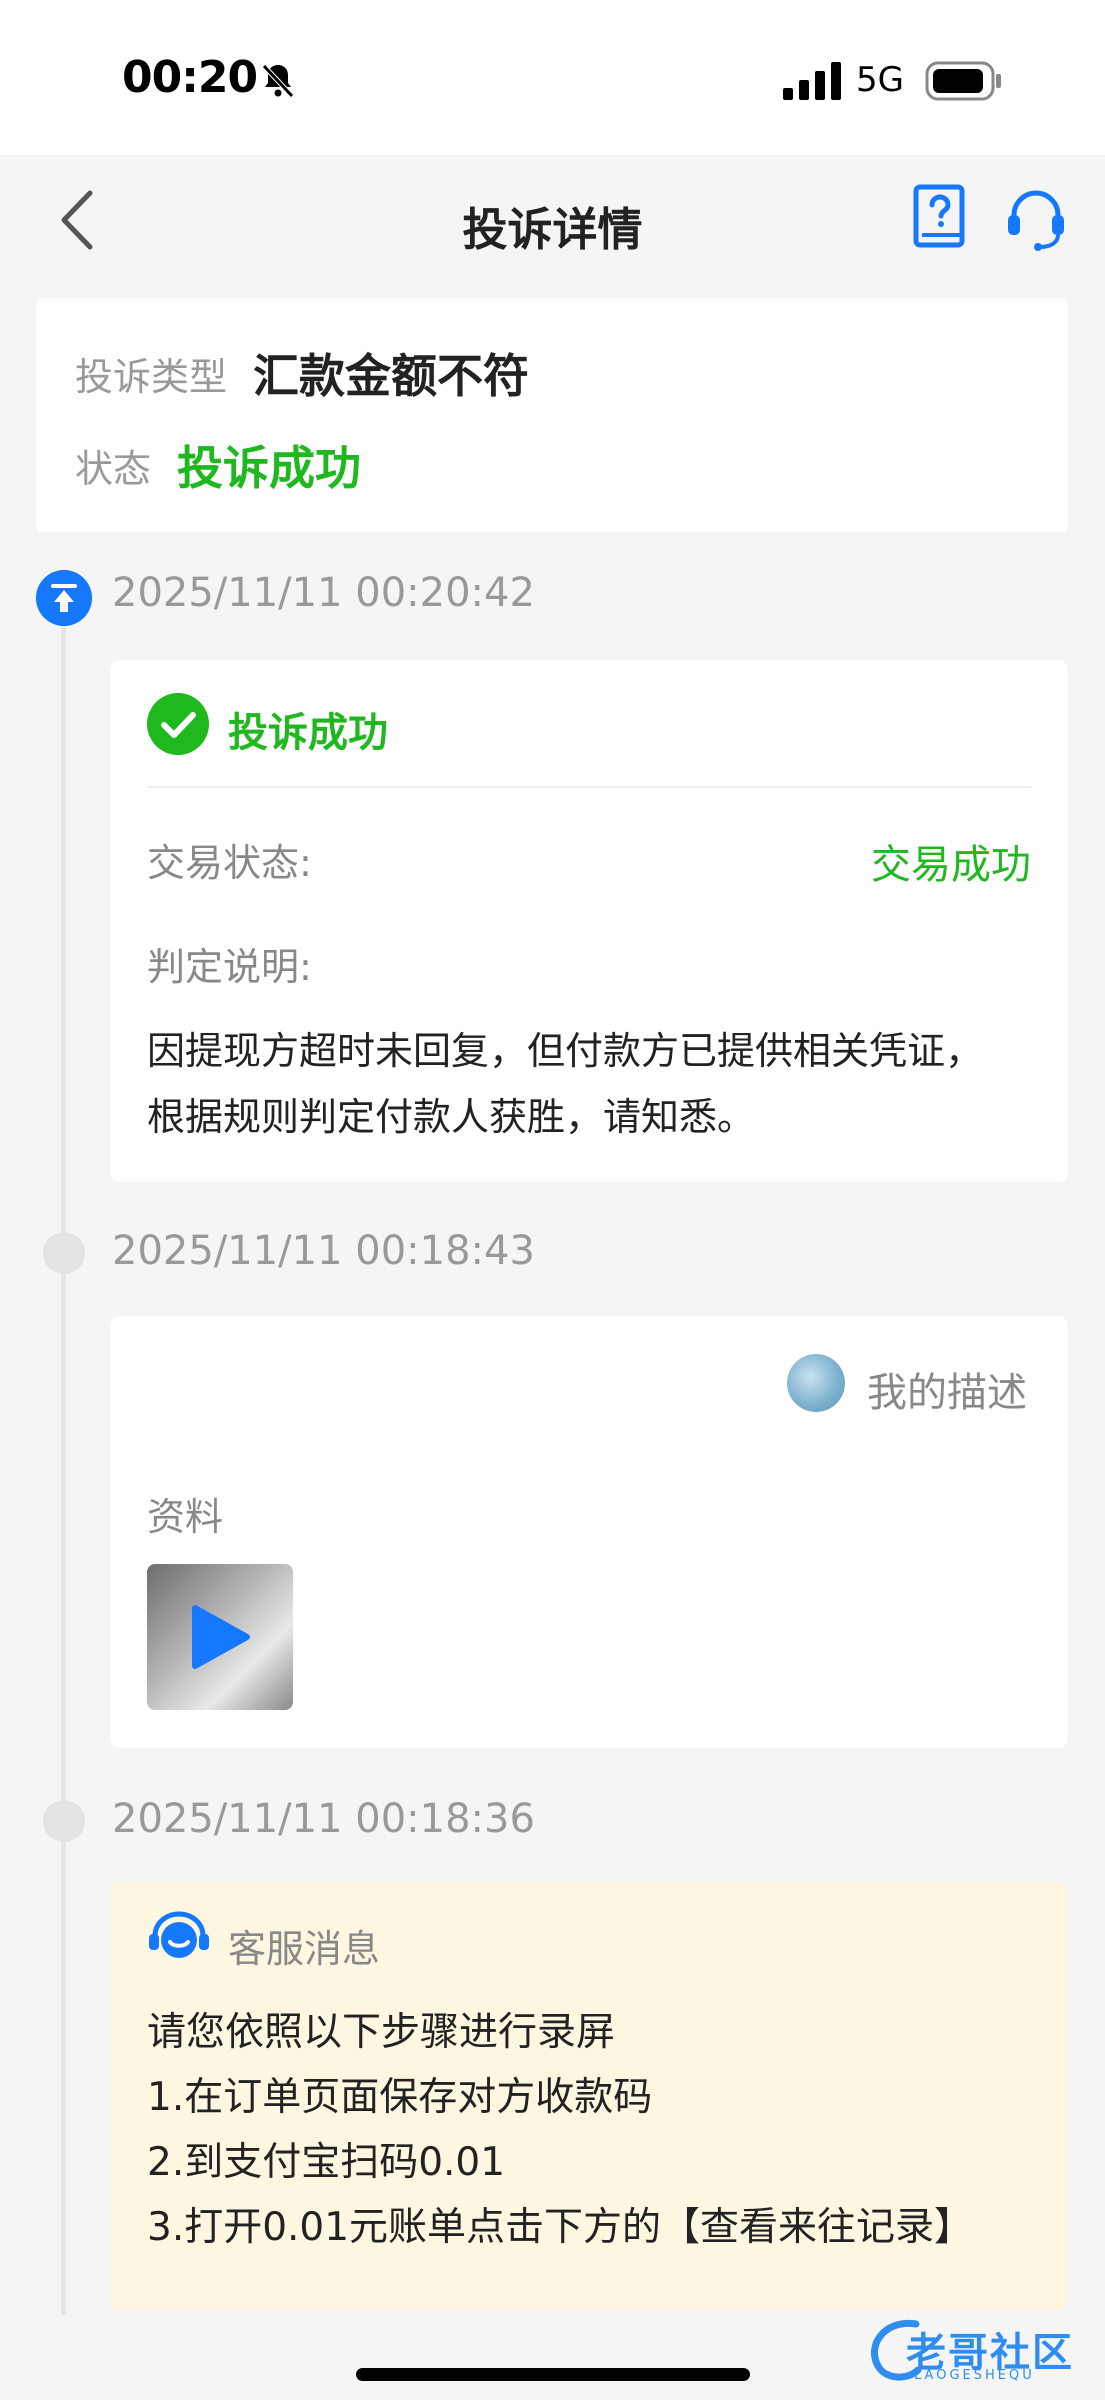 The width and height of the screenshot is (1105, 2400). Describe the element at coordinates (552, 415) in the screenshot. I see `complaint-summary-card: 投诉类型 汇款金额不符 状态 投诉成功` at that location.